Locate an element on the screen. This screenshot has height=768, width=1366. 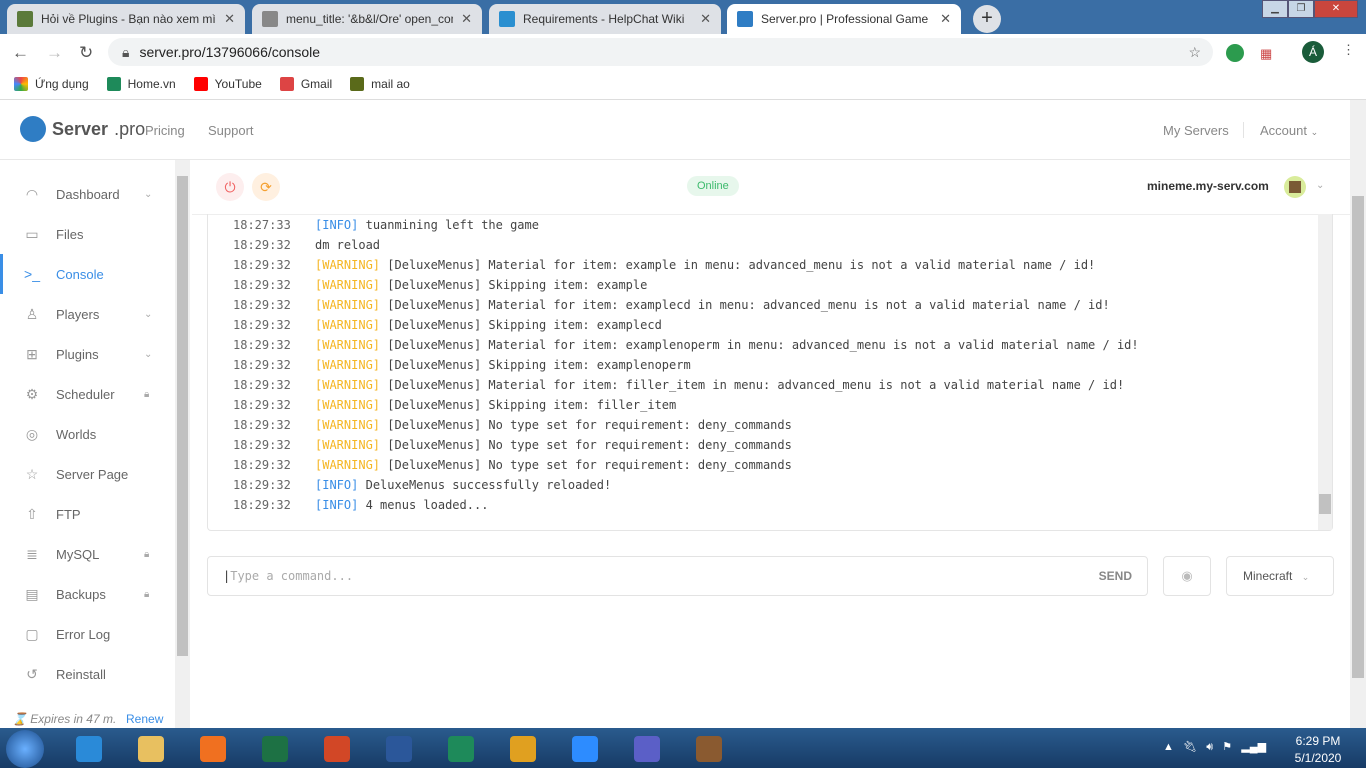
reinstall-icon: ↺ is located at coordinates (32, 674).